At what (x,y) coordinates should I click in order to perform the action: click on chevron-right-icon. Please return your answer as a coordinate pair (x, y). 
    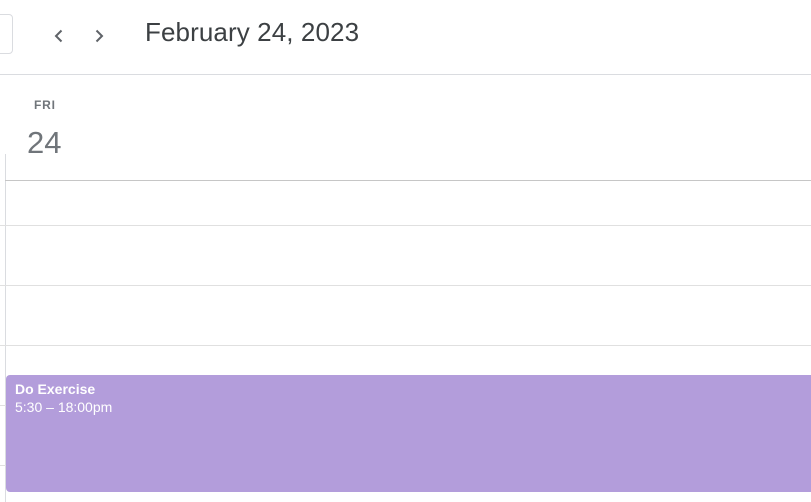
    Looking at the image, I should click on (99, 36).